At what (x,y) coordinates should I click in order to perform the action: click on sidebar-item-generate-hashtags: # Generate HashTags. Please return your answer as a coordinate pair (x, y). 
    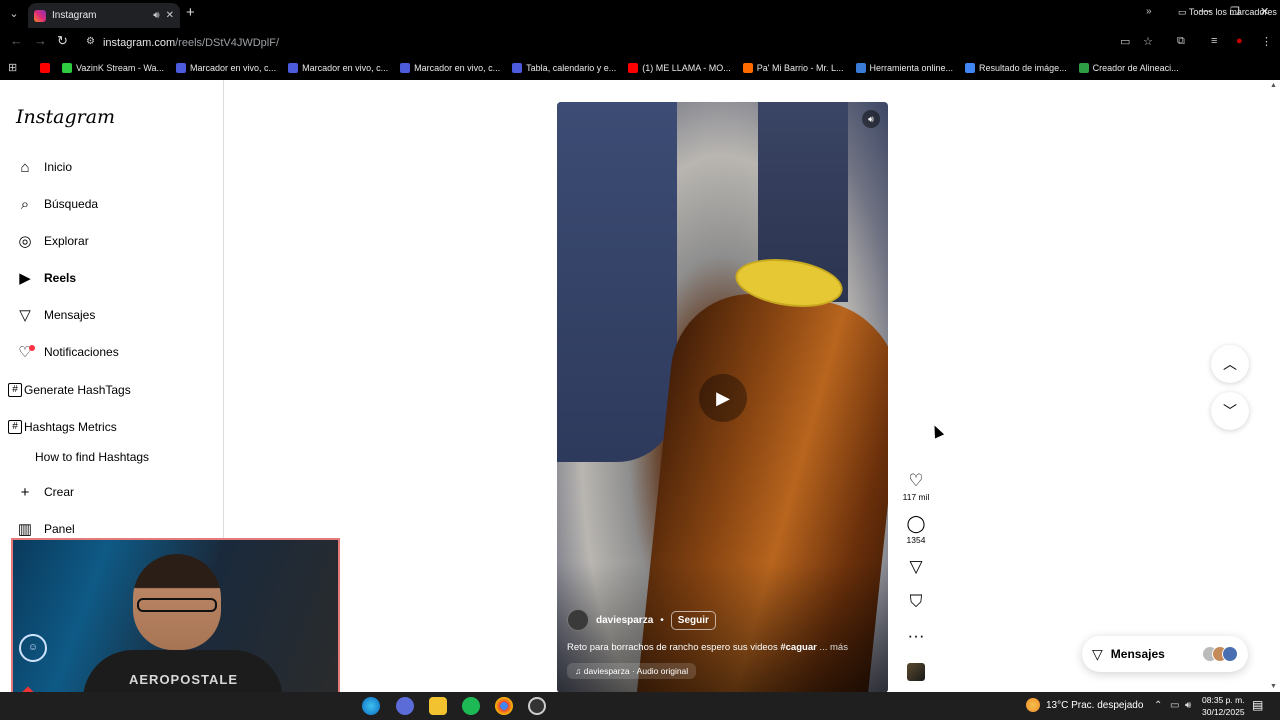
    Looking at the image, I should click on (69, 390).